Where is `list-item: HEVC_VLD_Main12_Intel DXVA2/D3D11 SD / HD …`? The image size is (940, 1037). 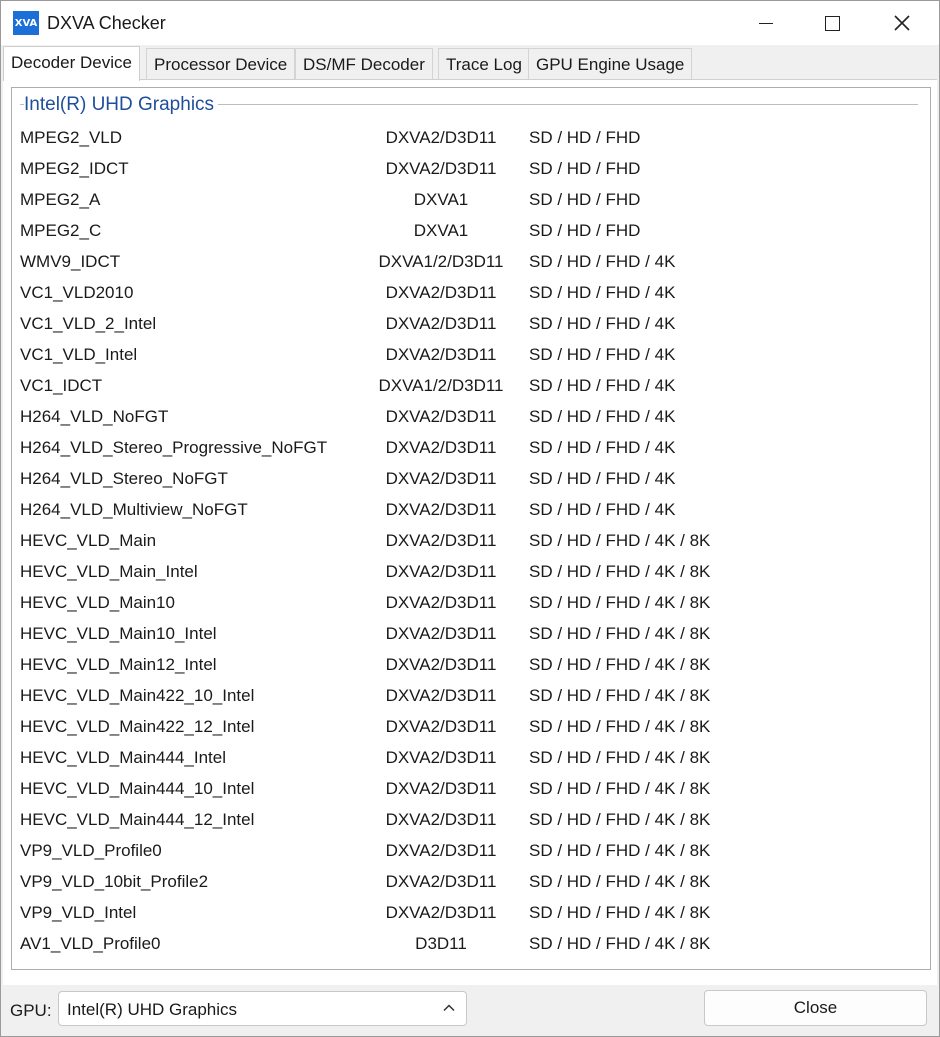
list-item: HEVC_VLD_Main12_Intel DXVA2/D3D11 SD / HD … is located at coordinates (471, 666).